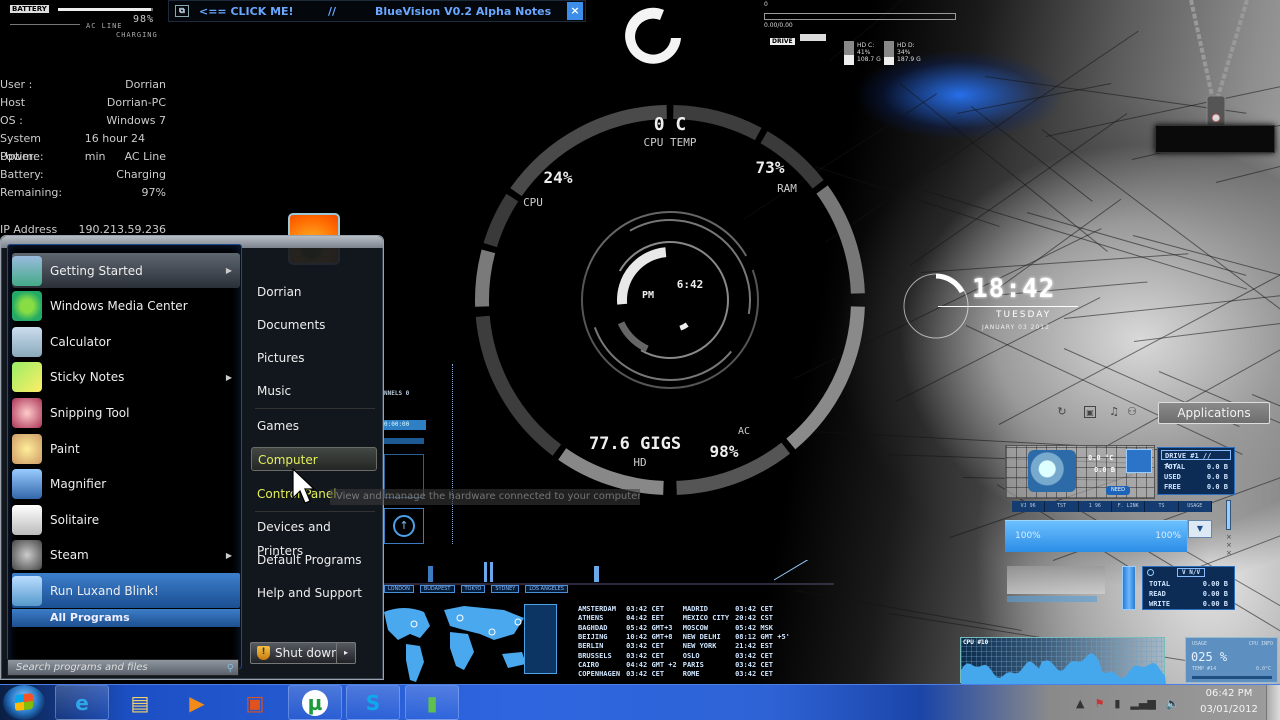  What do you see at coordinates (1008, 306) in the screenshot?
I see `clock-rule` at bounding box center [1008, 306].